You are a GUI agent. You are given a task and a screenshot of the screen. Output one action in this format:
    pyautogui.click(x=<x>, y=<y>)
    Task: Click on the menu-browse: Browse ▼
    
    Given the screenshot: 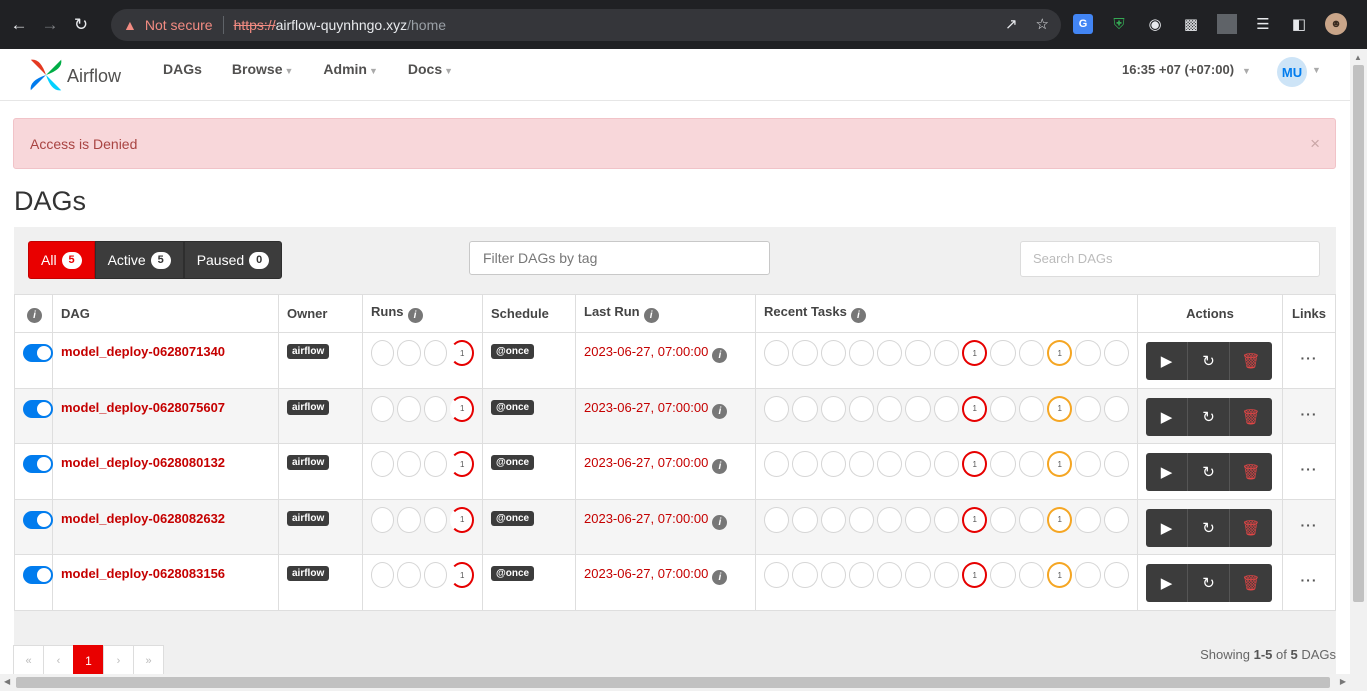 What is the action you would take?
    pyautogui.click(x=263, y=69)
    